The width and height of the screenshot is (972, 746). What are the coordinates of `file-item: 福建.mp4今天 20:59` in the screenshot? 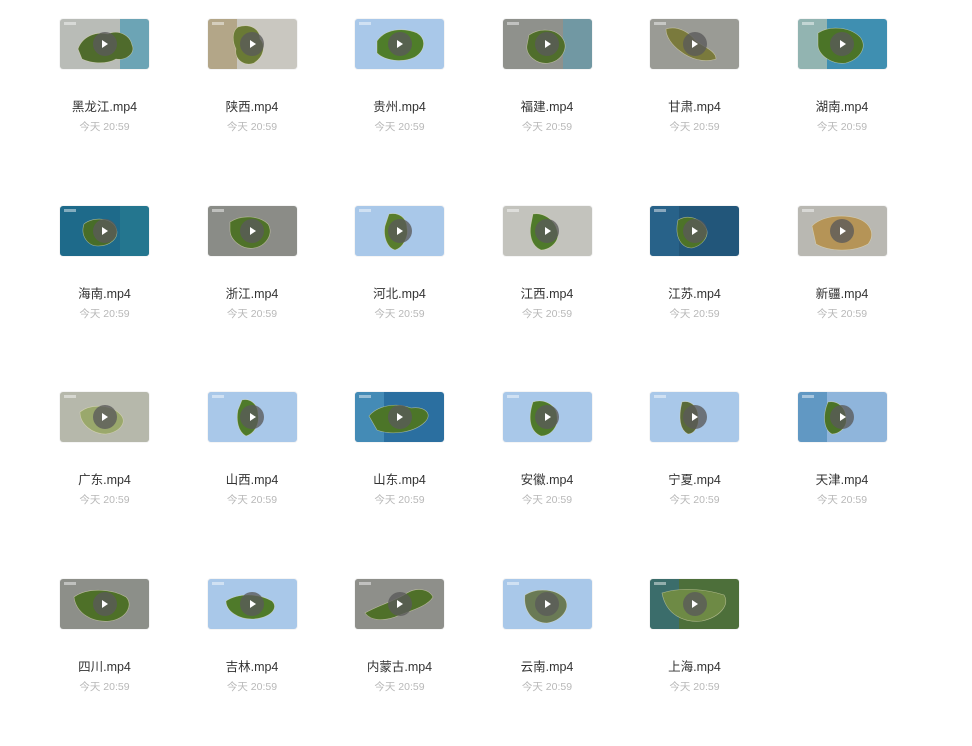 It's located at (551, 93).